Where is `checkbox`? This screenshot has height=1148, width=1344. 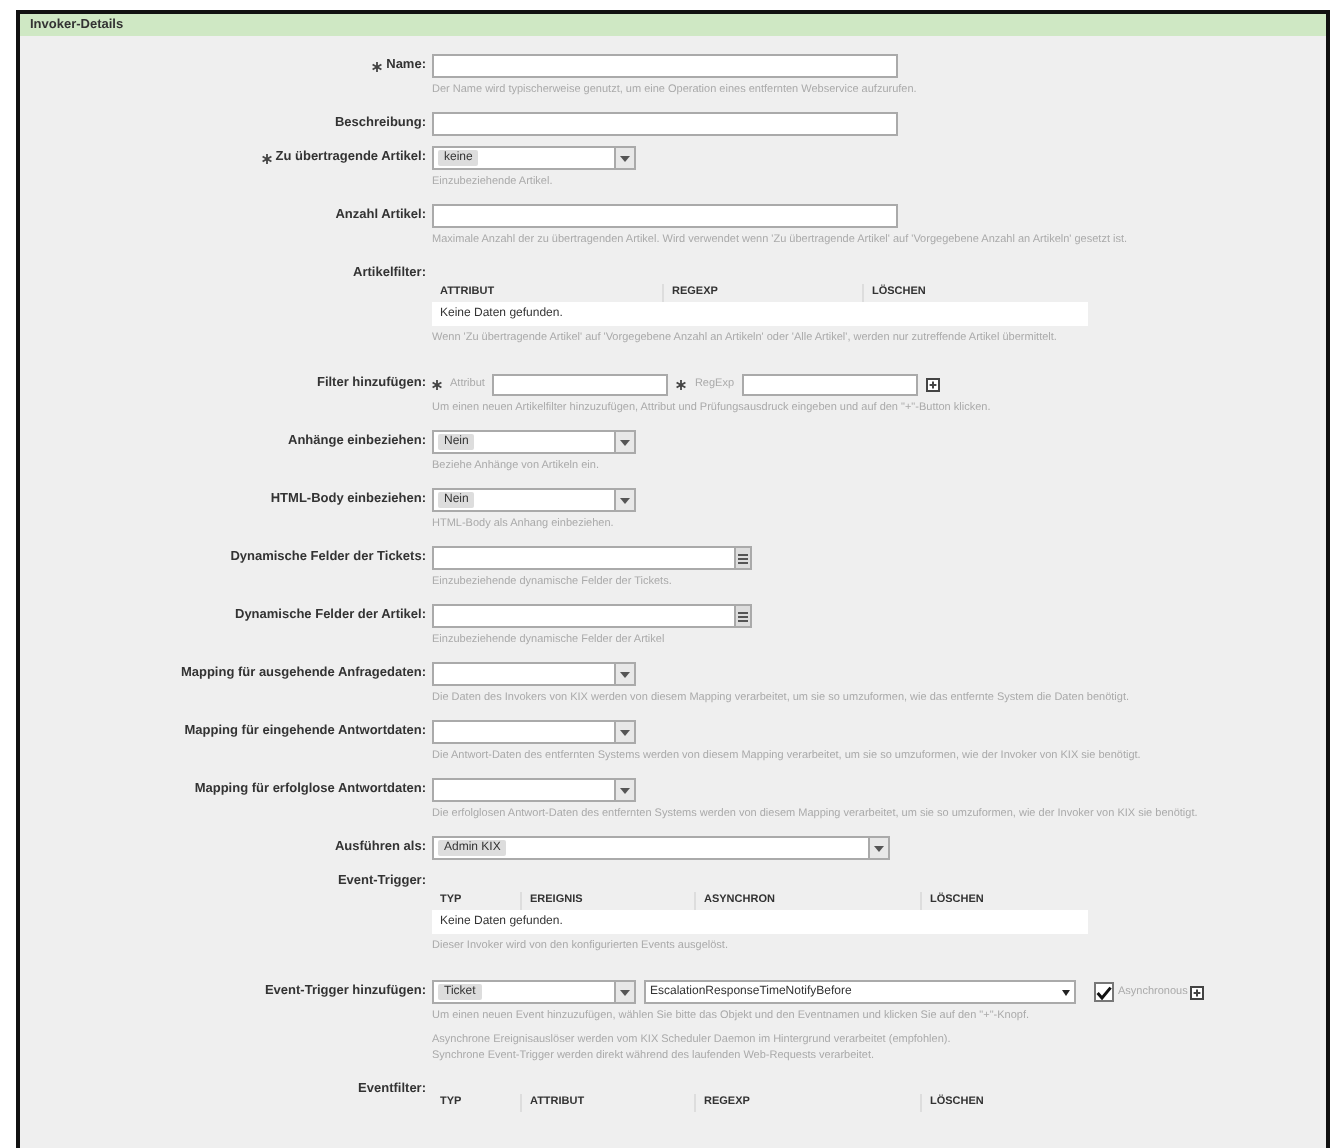
checkbox is located at coordinates (1104, 992).